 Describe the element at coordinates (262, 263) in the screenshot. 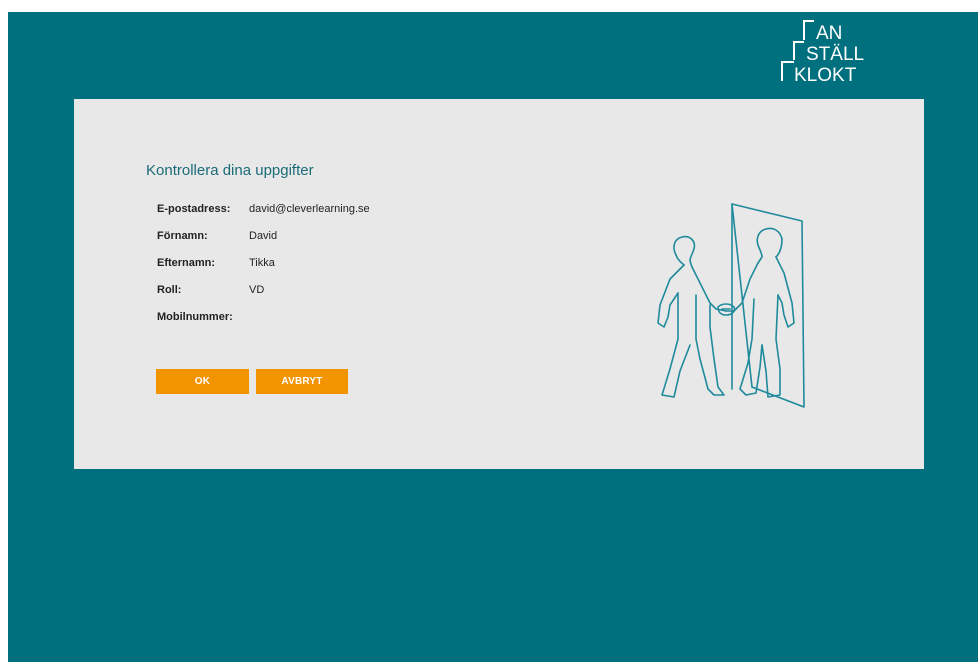

I see `lastname-value: Tikka` at that location.